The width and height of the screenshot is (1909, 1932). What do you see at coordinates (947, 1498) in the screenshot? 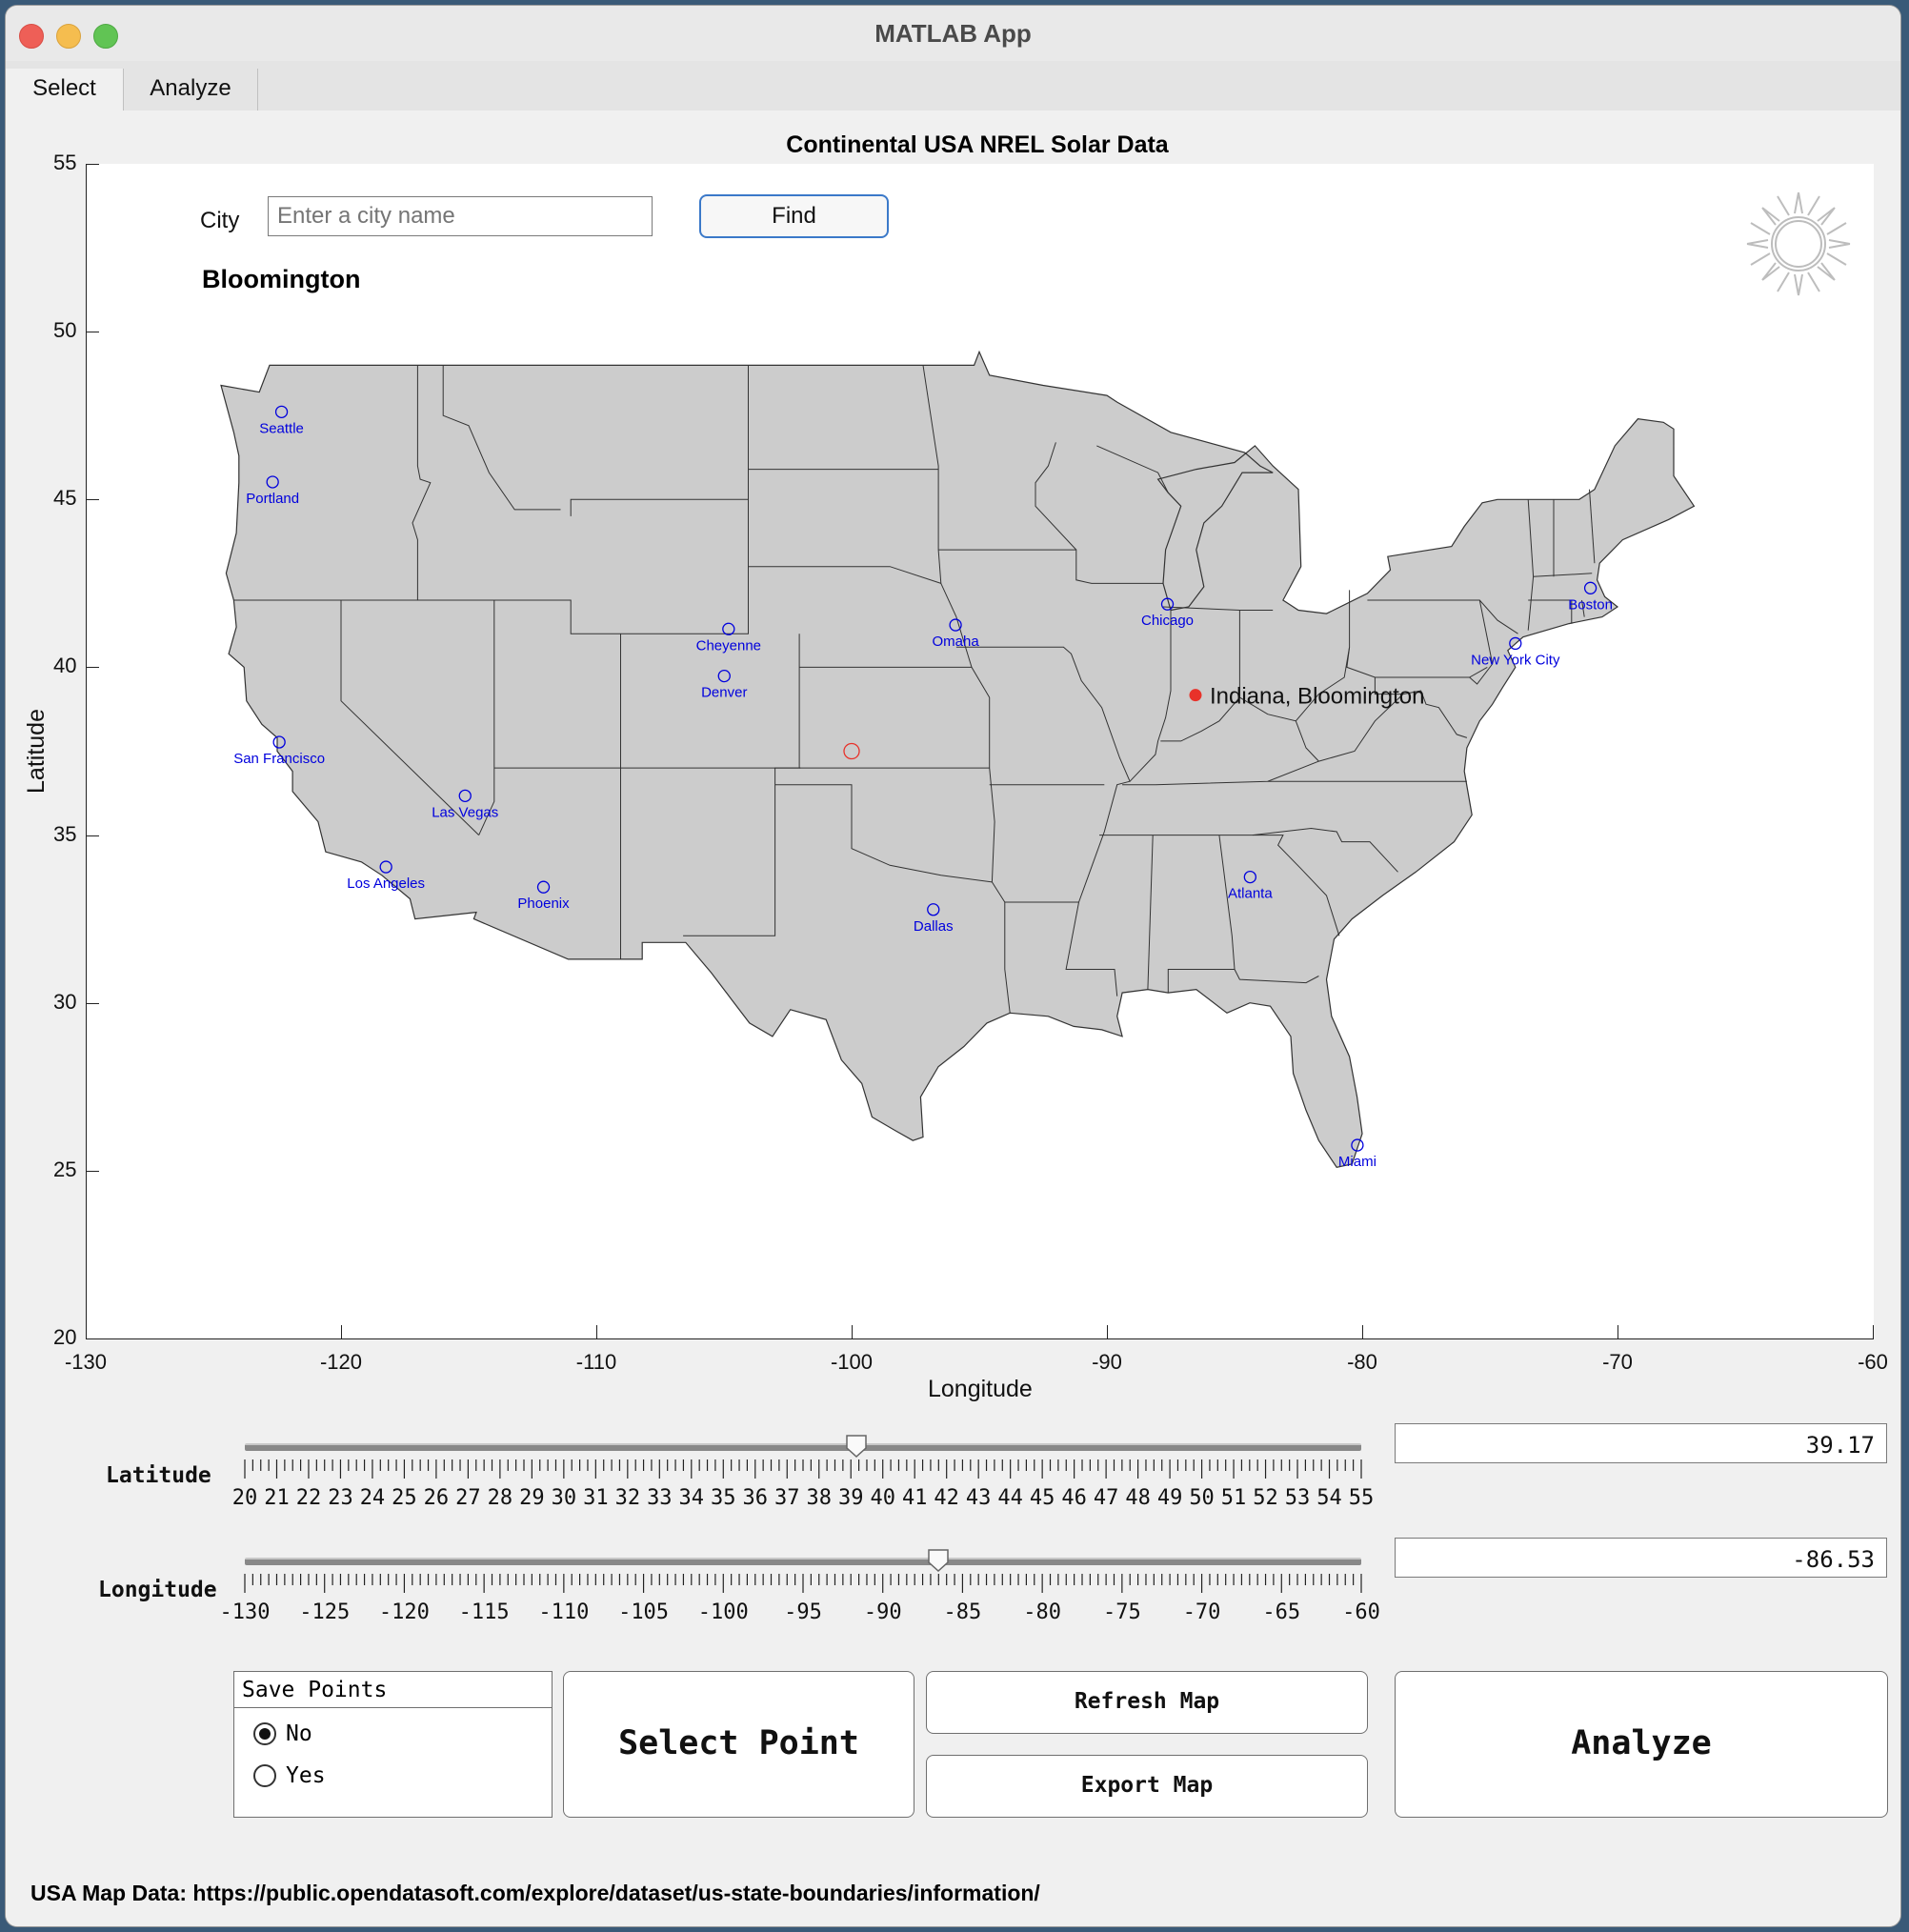
I see `slider-tick-label: 42` at bounding box center [947, 1498].